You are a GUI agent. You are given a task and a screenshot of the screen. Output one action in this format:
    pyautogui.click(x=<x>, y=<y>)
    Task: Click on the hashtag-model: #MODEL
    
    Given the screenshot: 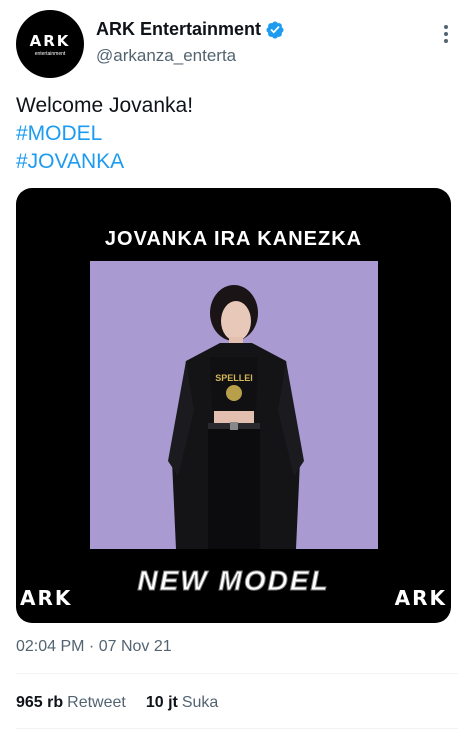 What is the action you would take?
    pyautogui.click(x=104, y=134)
    